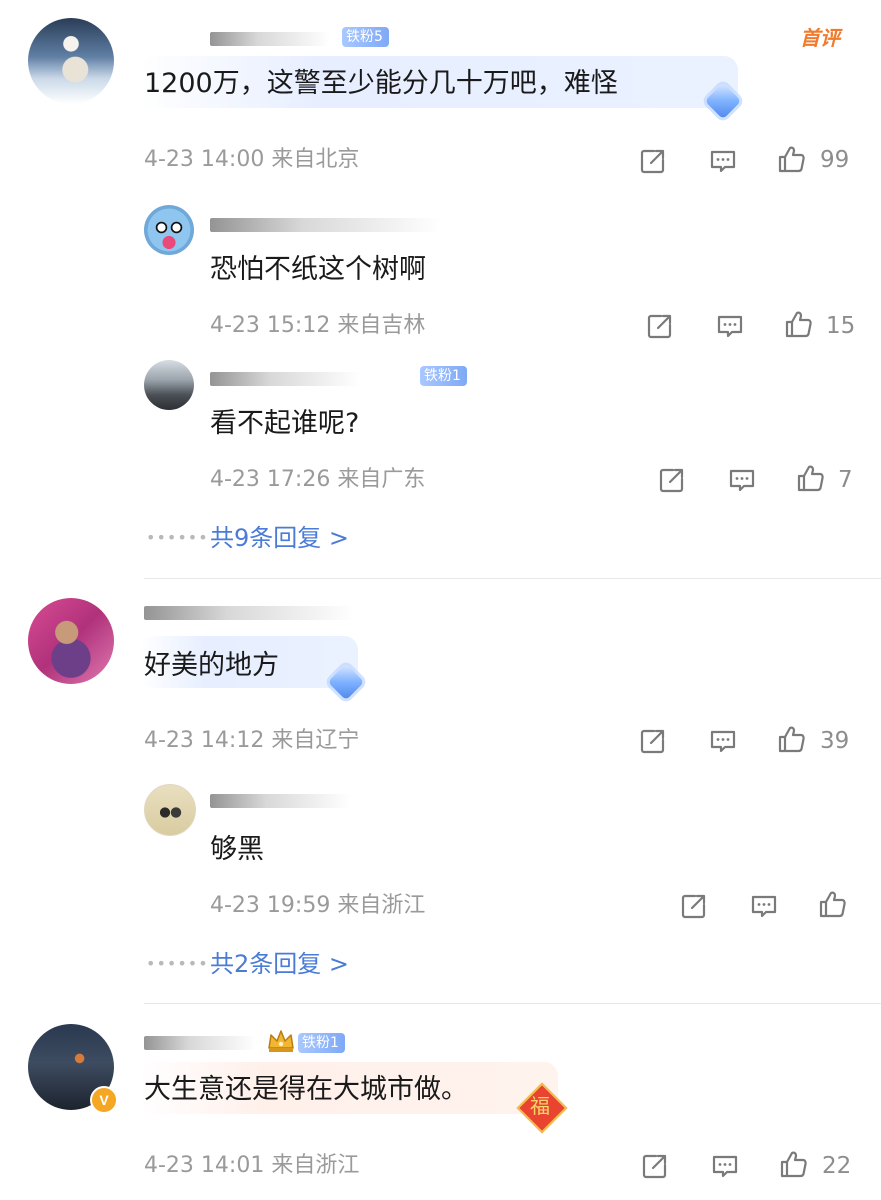 This screenshot has height=1200, width=881. Describe the element at coordinates (211, 665) in the screenshot. I see `comment-text: 好美的地方` at that location.